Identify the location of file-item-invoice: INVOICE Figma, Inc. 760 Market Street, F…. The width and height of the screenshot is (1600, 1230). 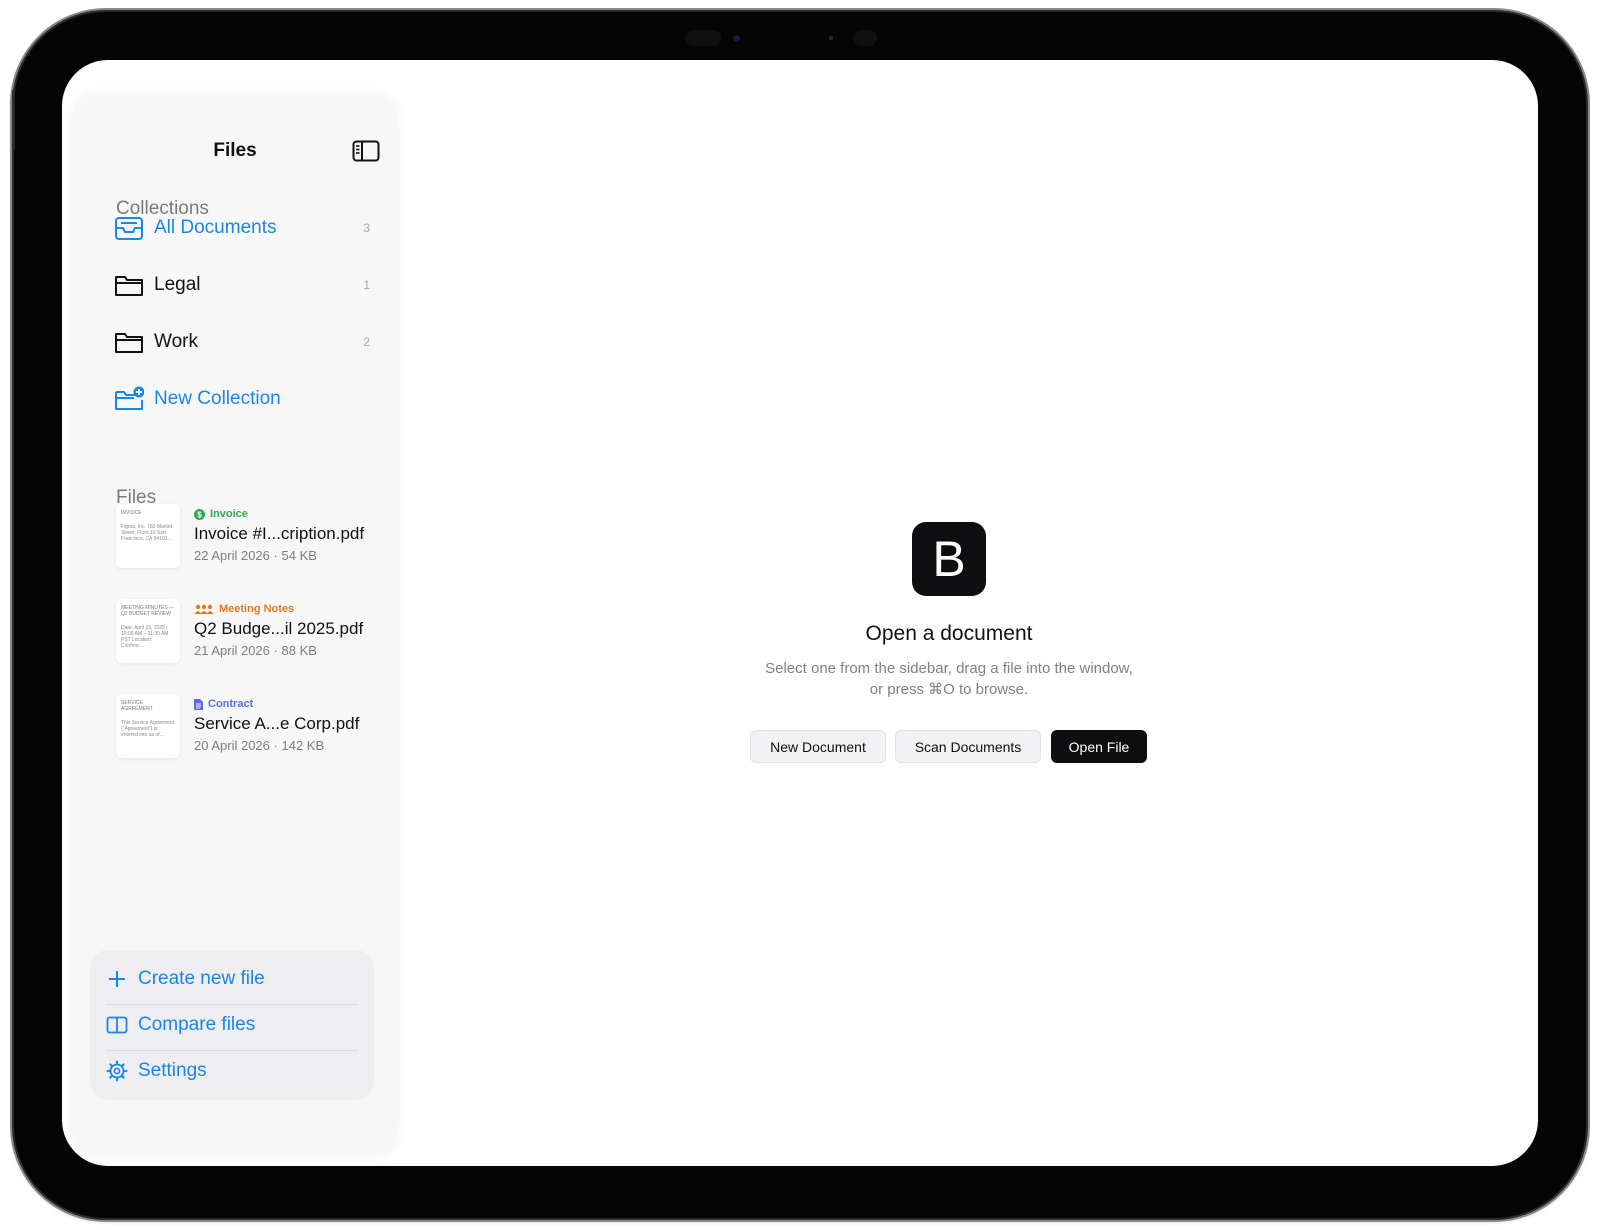
(241, 540).